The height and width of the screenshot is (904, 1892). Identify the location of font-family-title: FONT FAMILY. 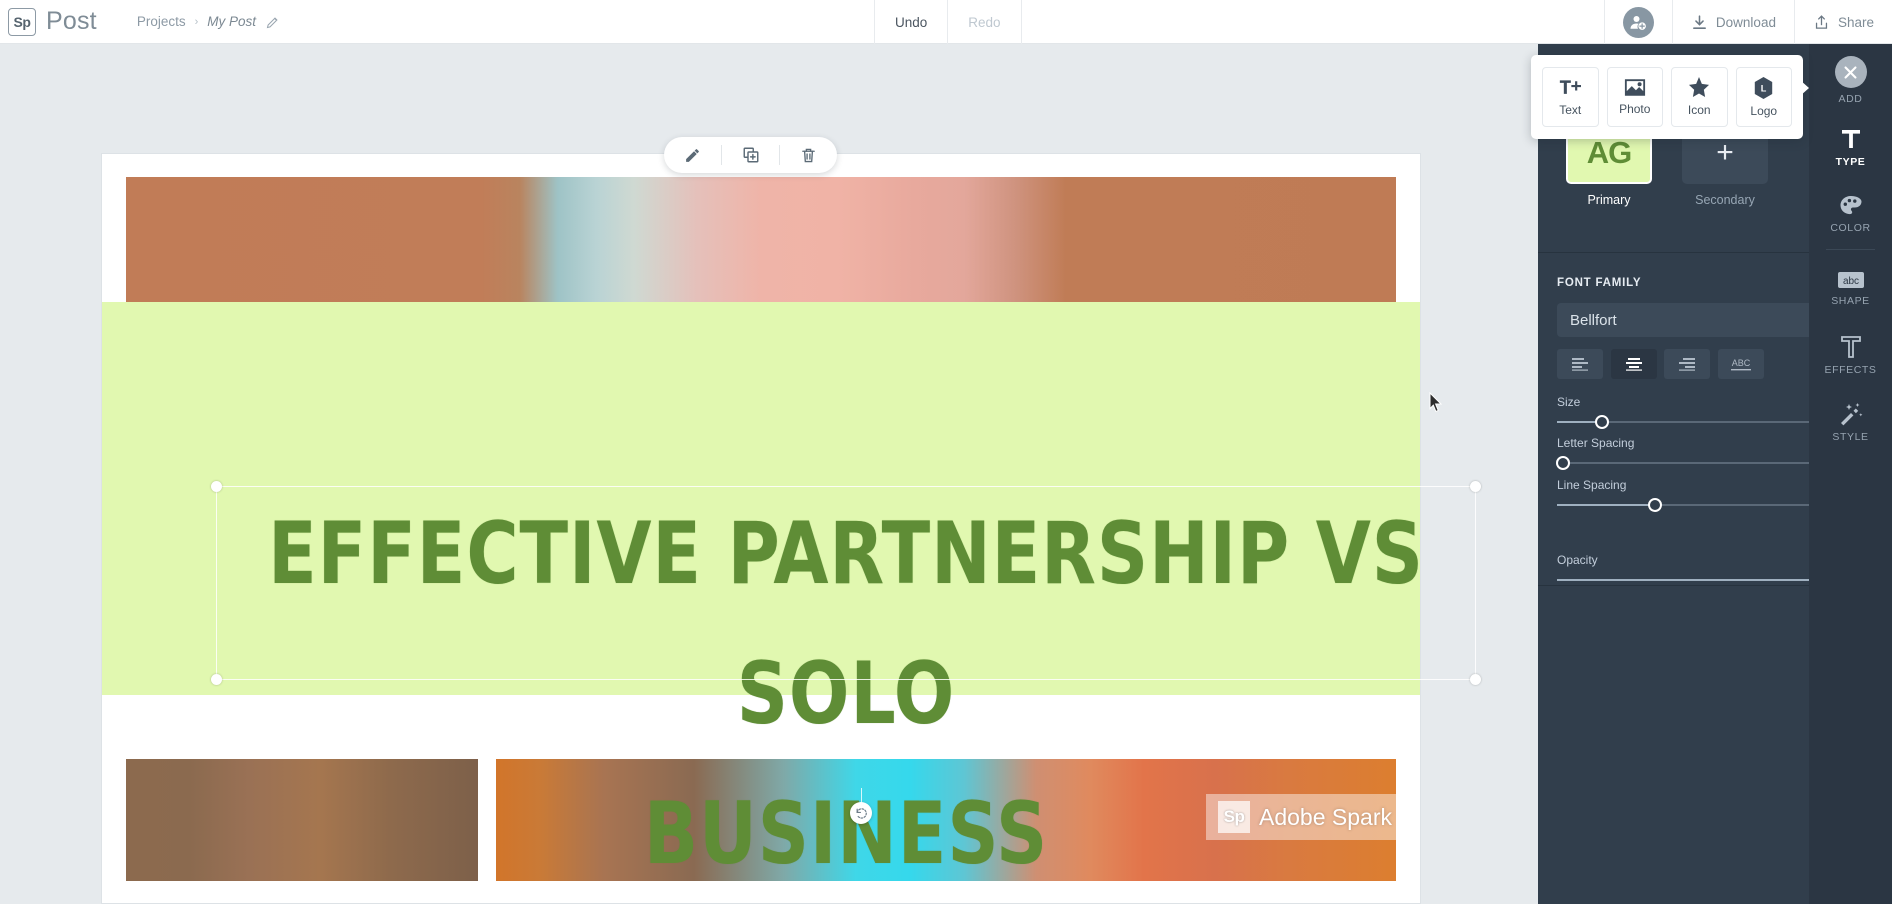
(1599, 283).